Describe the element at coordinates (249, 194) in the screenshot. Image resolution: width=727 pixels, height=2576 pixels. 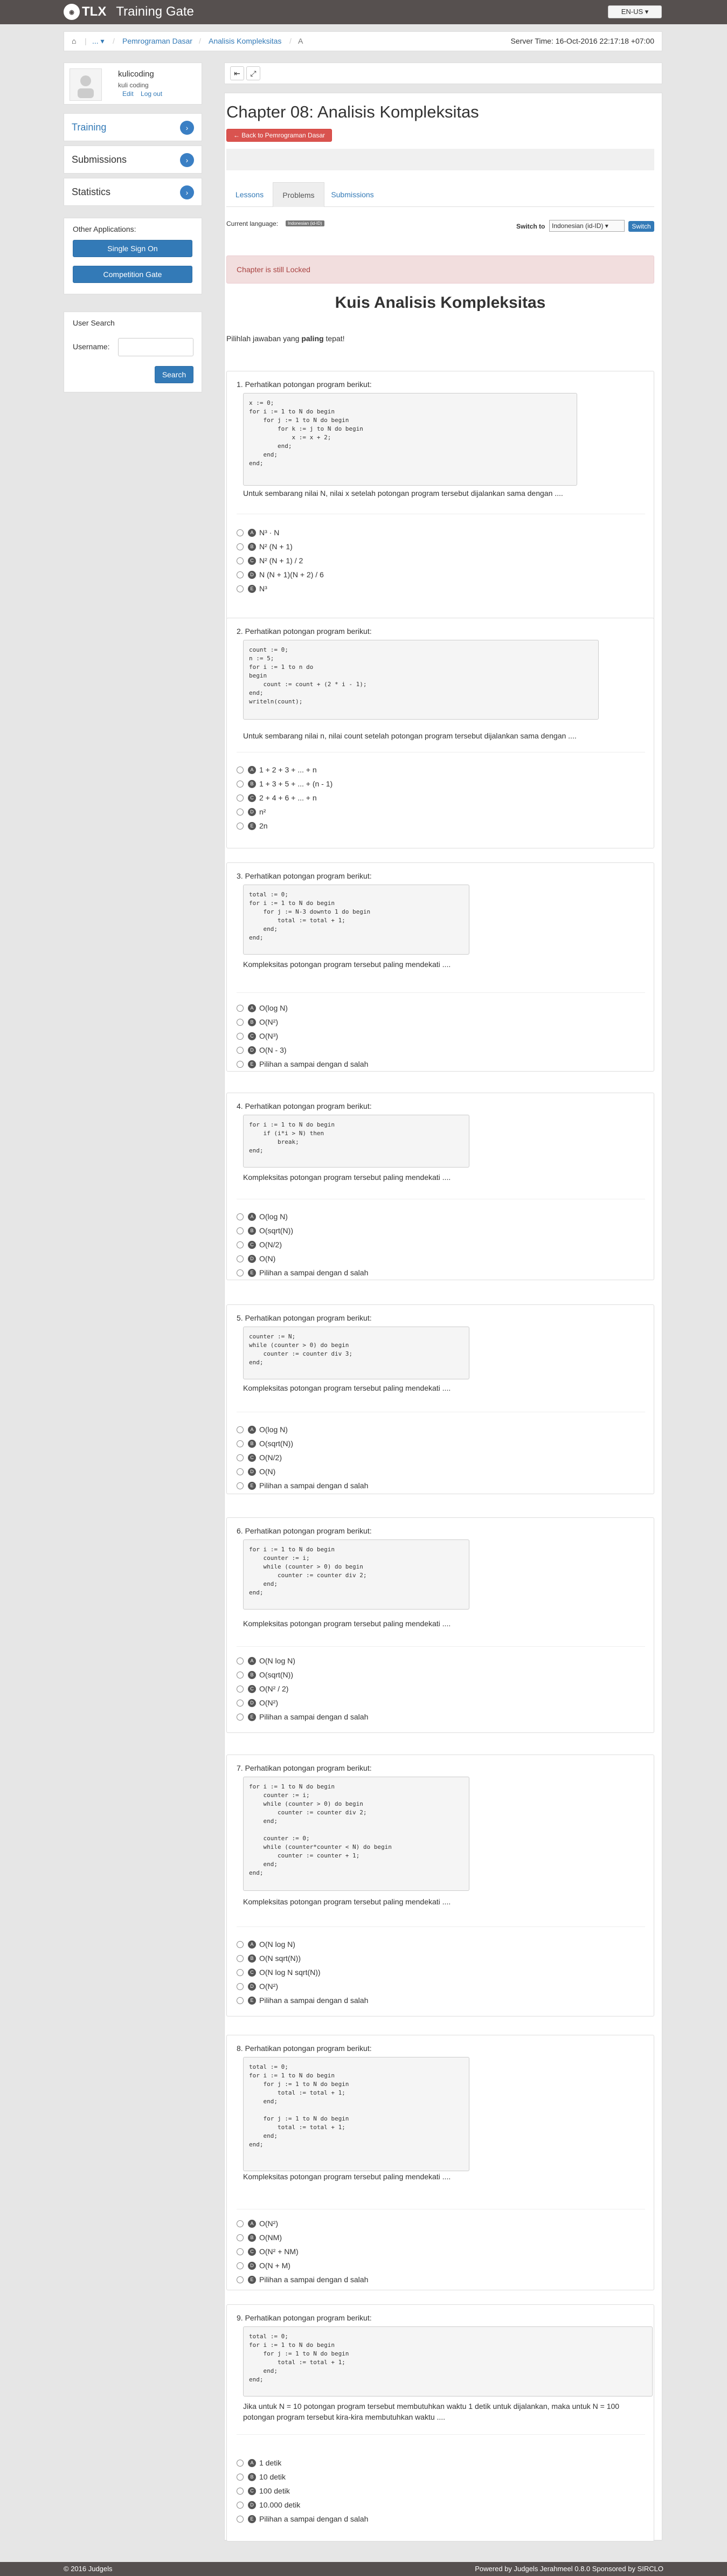
I see `tab-lessons: Lessons` at that location.